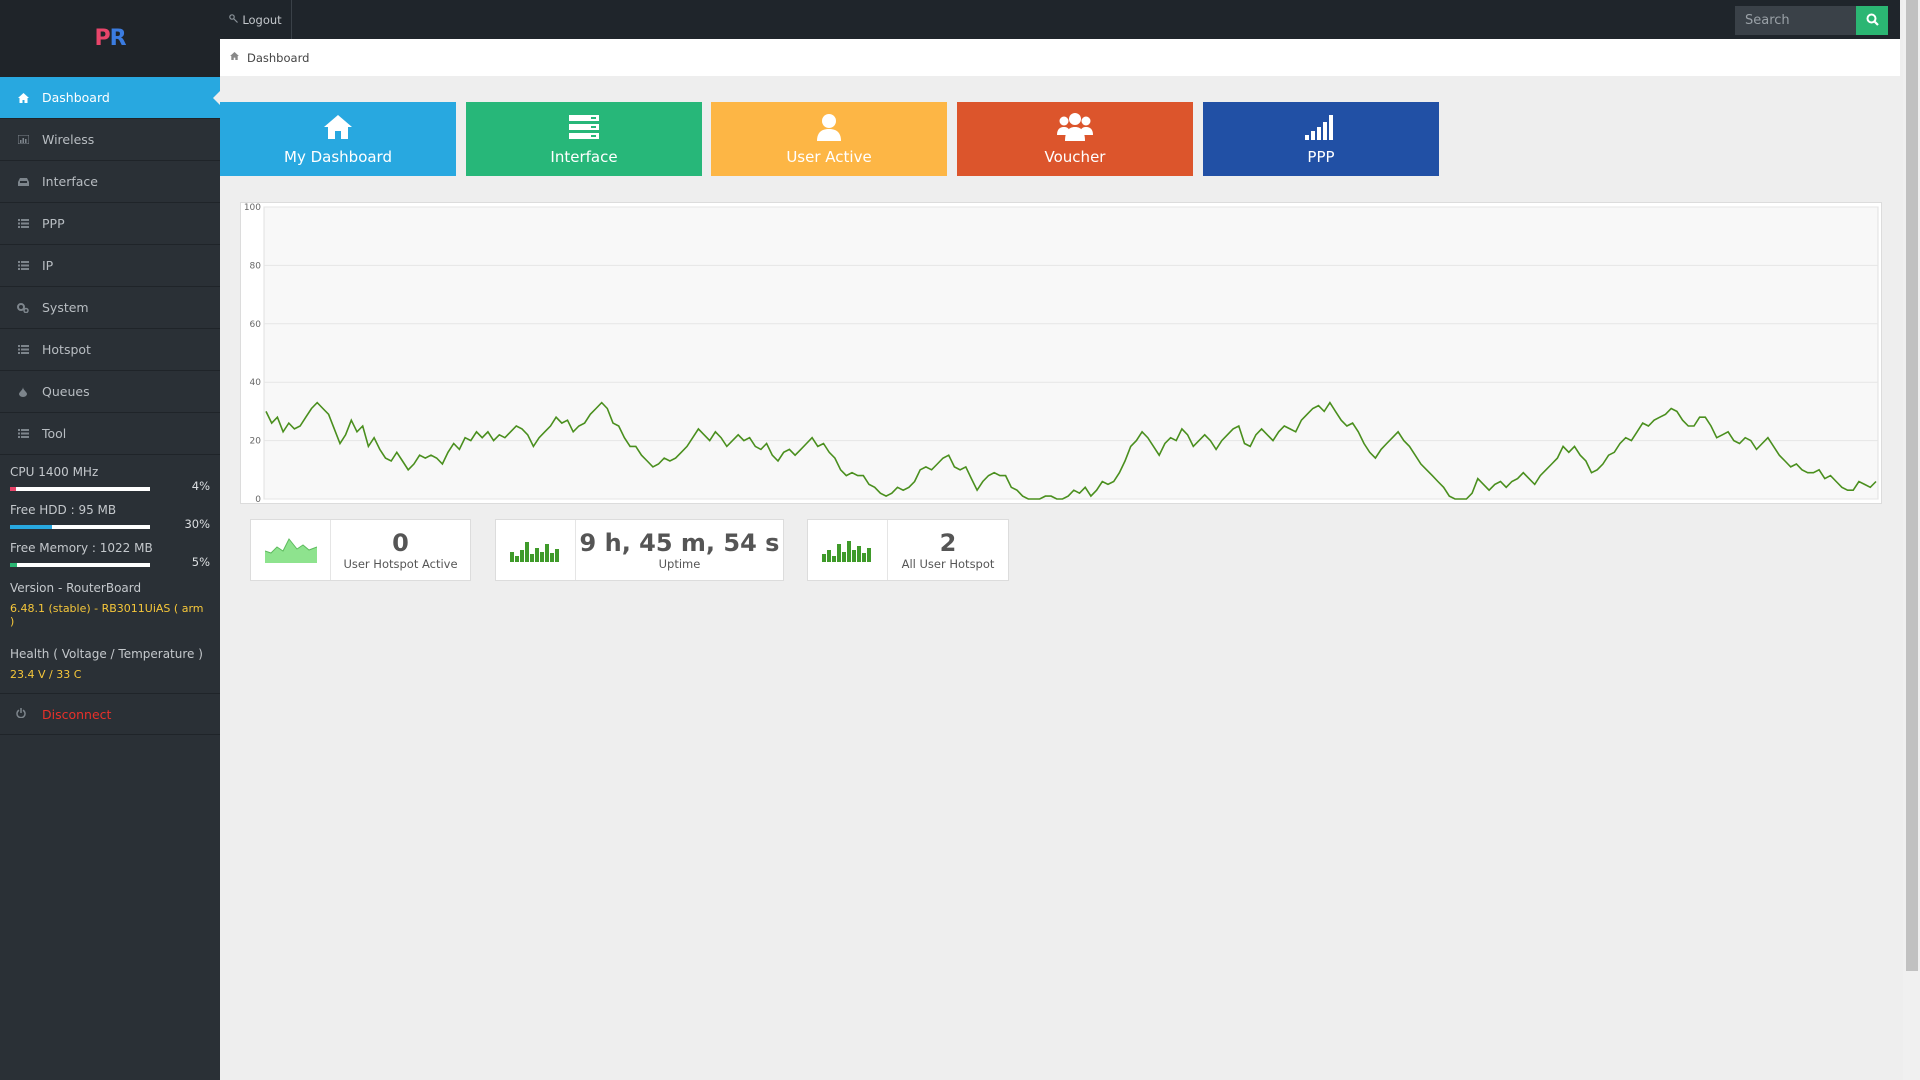  Describe the element at coordinates (1321, 127) in the screenshot. I see `signal-icon` at that location.